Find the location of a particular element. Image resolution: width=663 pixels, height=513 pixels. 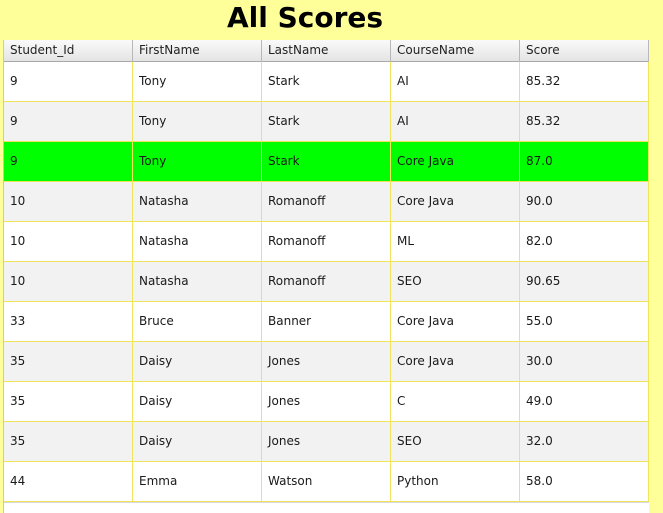

cell-score: 82.0 is located at coordinates (584, 241).